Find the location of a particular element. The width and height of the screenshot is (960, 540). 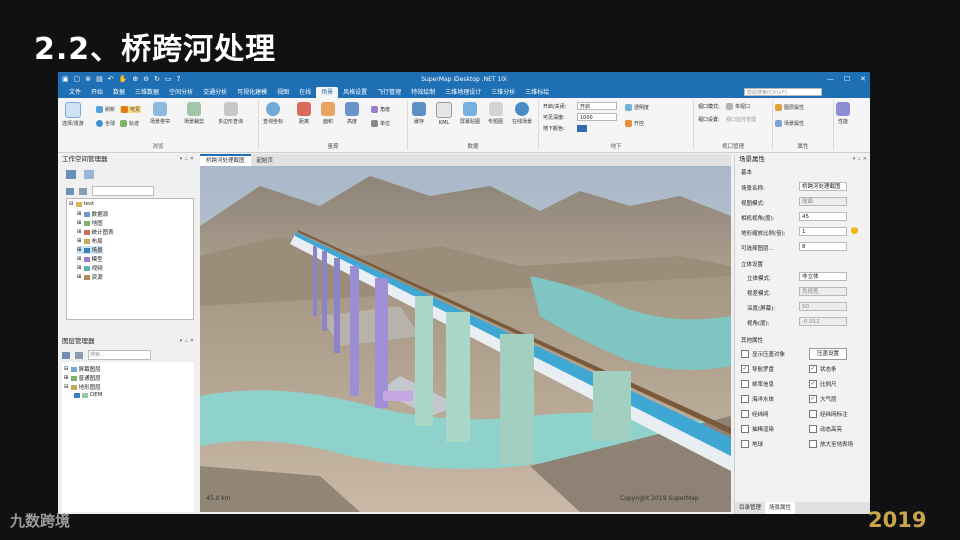

online-scene-button: 在线场景 is located at coordinates (522, 113).